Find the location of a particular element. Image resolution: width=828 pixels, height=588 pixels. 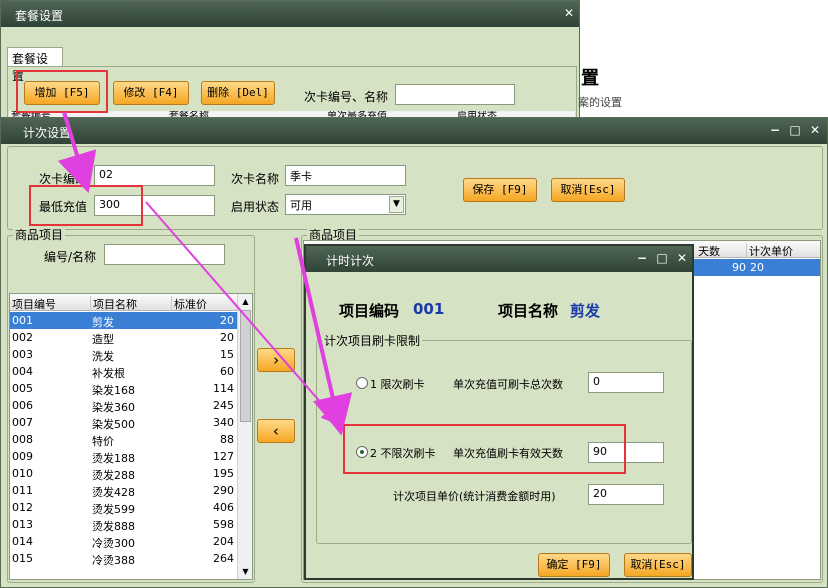

arrow-unit-to-unlimited is located at coordinates (323, 336).